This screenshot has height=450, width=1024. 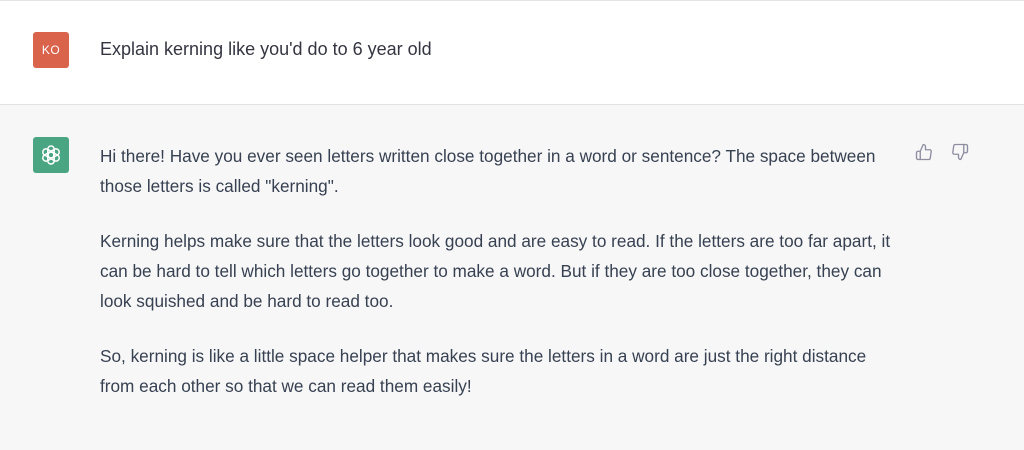 I want to click on openai-logo-icon, so click(x=51, y=155).